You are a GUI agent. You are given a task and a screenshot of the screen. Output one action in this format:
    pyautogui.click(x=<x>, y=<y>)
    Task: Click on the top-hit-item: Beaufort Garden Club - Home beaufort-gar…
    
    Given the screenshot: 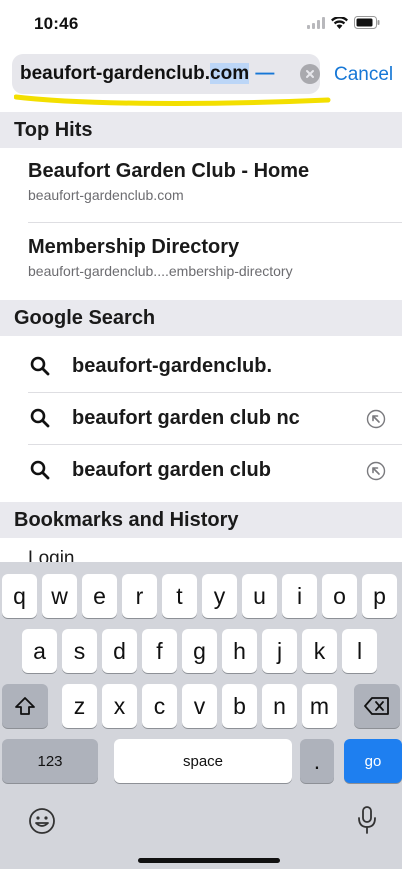 What is the action you would take?
    pyautogui.click(x=168, y=181)
    